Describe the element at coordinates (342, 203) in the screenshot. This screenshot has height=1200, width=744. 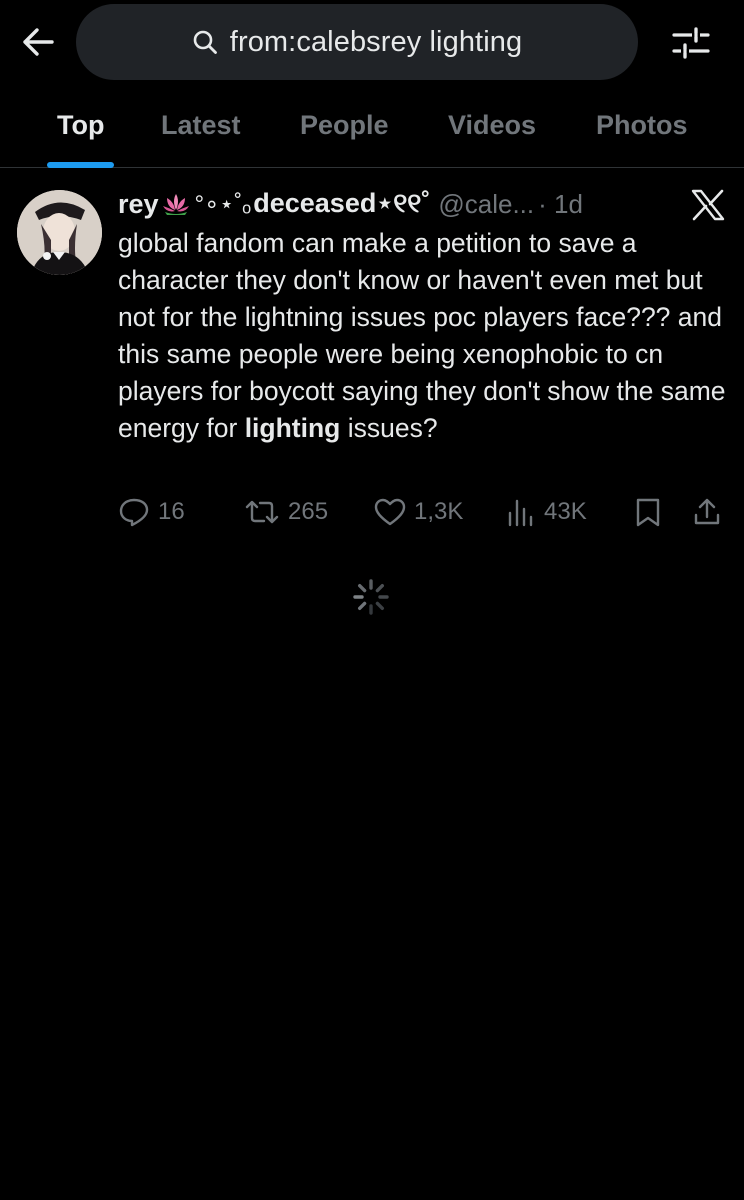
I see `display-name-suffix: deceased⋆୧୧˚` at that location.